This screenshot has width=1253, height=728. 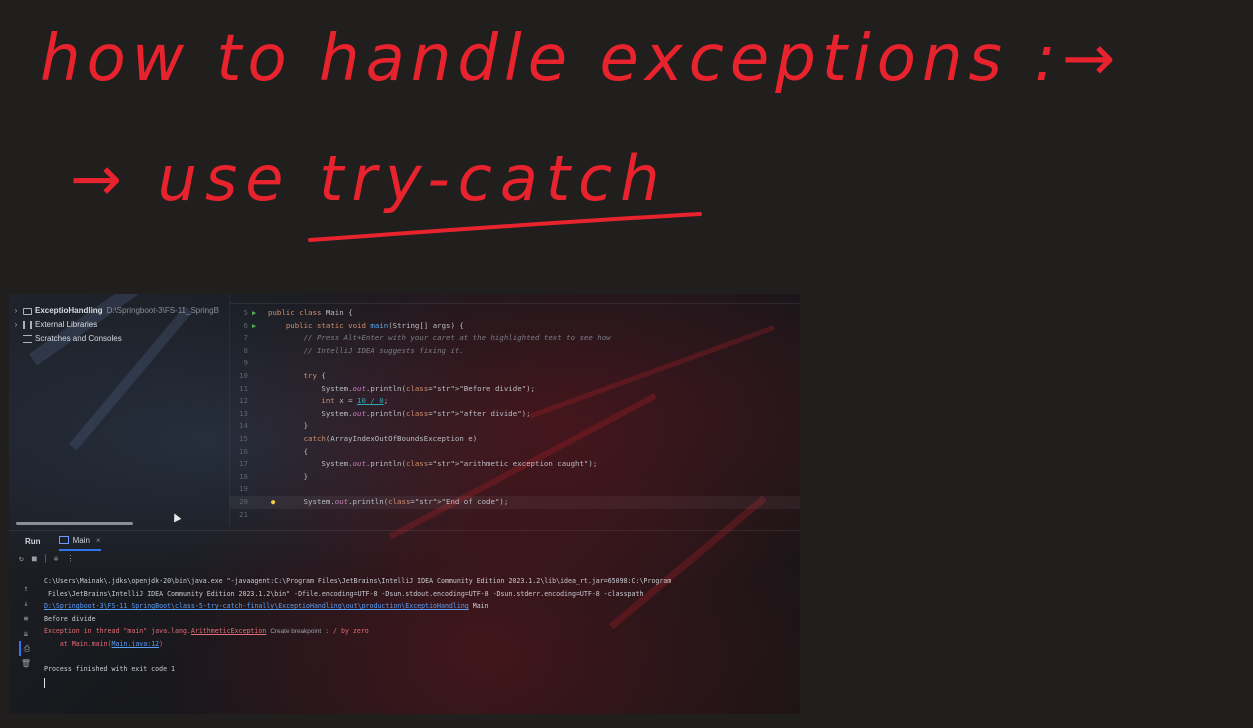 I want to click on project-path: D:\Springboot-3\FS-11_SpringB, so click(x=162, y=310).